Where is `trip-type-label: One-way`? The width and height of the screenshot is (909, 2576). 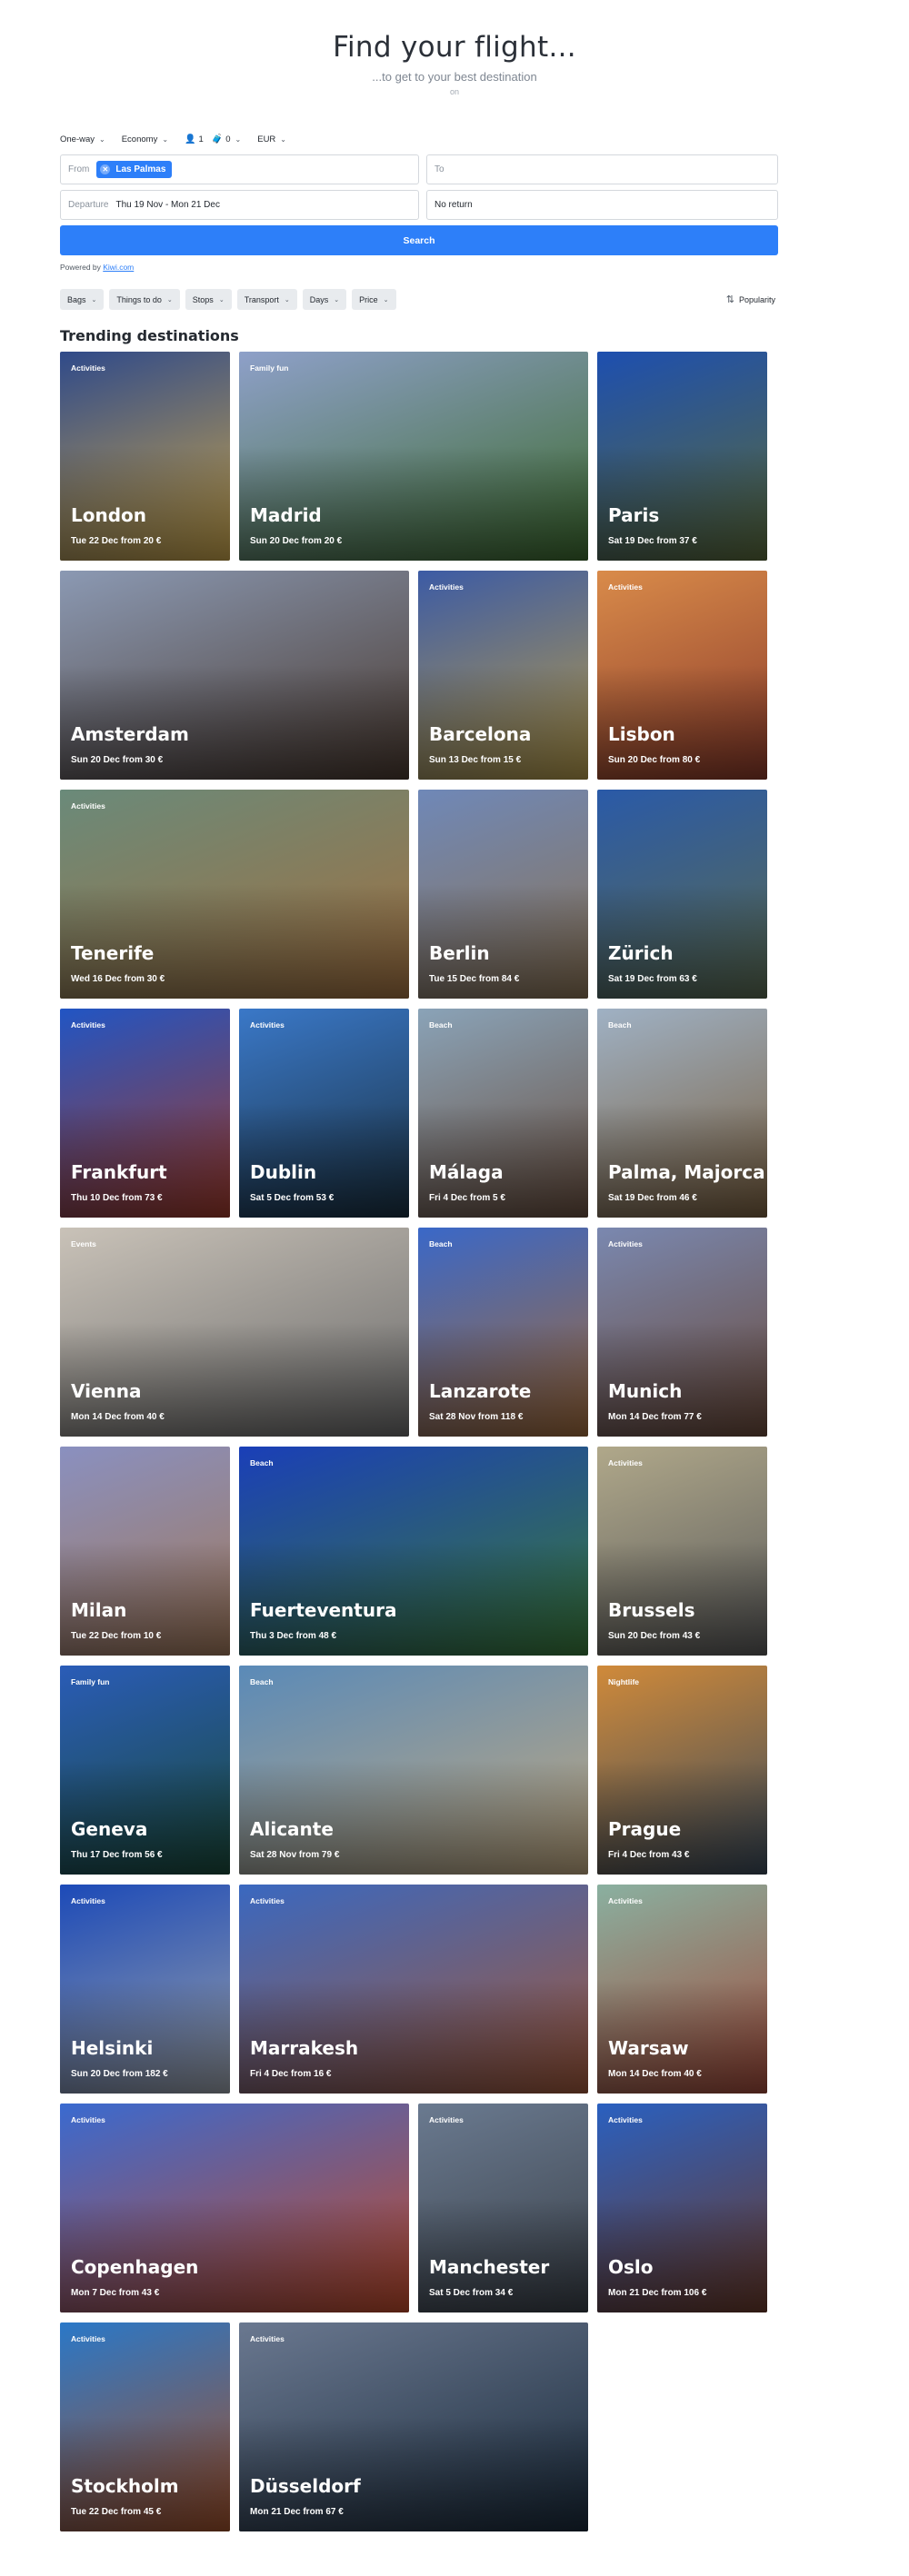
trip-type-label: One-way is located at coordinates (78, 139).